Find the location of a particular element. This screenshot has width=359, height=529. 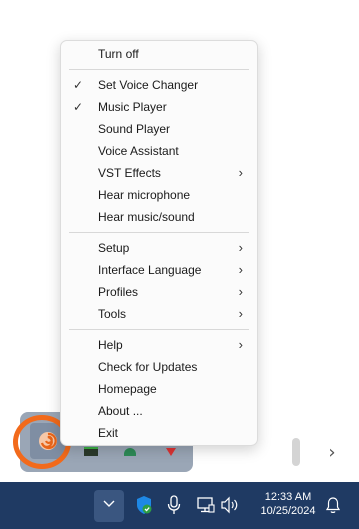

menu-item-profiles: Profiles › is located at coordinates (159, 292).